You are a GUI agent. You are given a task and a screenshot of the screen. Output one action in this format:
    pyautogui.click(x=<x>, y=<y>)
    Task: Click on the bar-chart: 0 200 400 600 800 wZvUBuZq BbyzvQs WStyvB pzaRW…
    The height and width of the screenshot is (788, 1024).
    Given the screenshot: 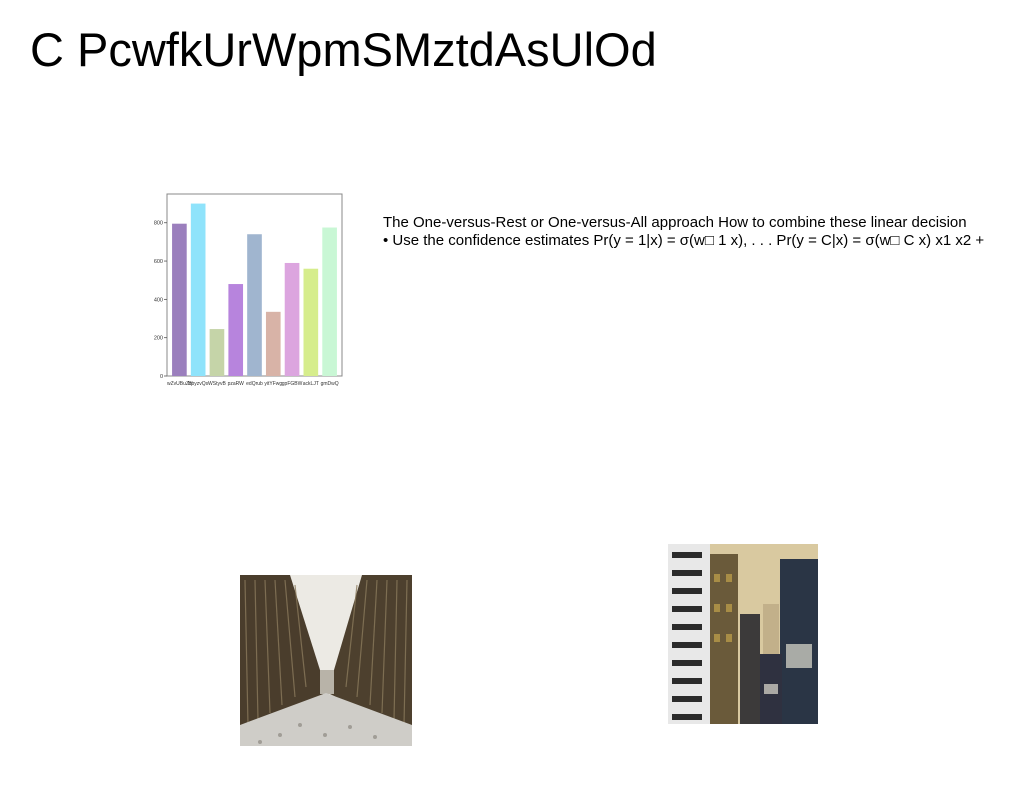 What is the action you would take?
    pyautogui.click(x=250, y=289)
    